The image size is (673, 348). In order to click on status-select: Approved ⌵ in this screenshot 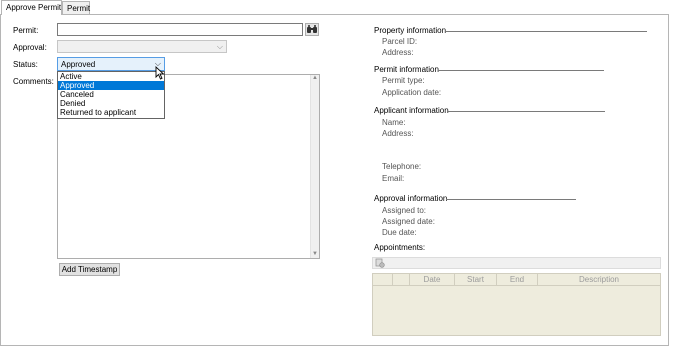, I will do `click(111, 64)`.